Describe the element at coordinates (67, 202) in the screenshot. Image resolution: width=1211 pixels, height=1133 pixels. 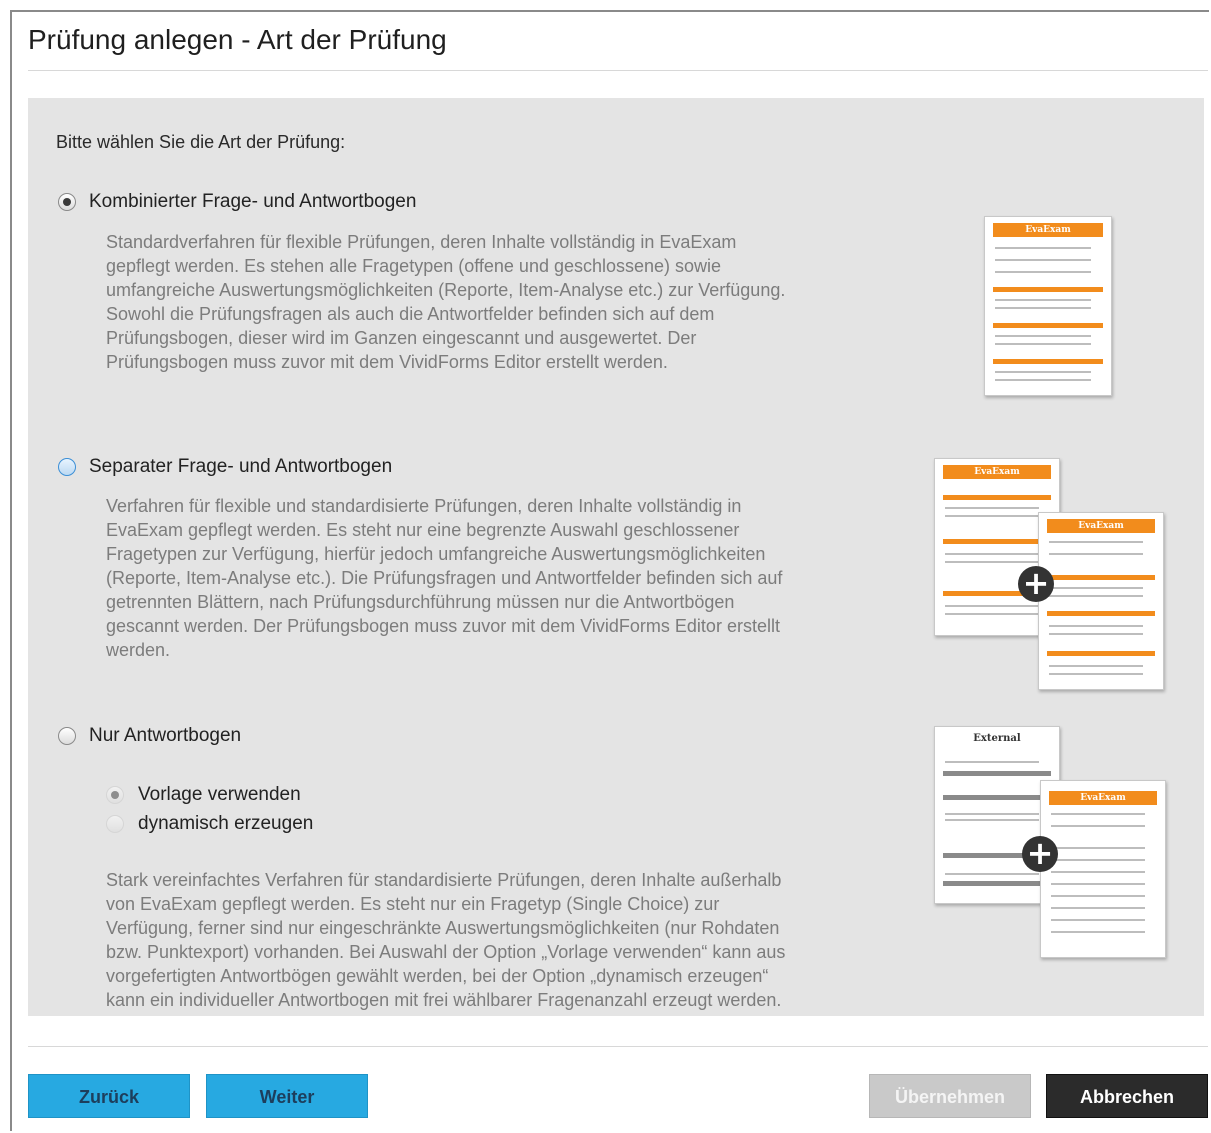
I see `radio-combined` at that location.